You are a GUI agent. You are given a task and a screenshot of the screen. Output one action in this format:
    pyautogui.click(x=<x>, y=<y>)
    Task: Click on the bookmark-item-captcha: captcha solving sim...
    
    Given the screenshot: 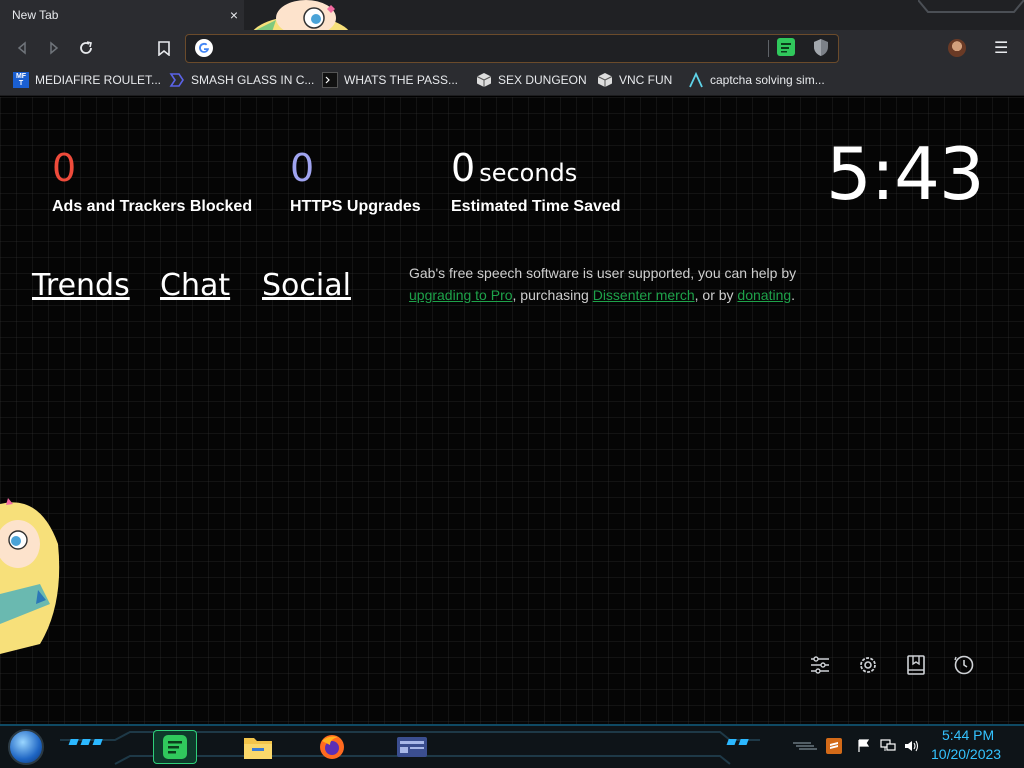 What is the action you would take?
    pyautogui.click(x=756, y=80)
    